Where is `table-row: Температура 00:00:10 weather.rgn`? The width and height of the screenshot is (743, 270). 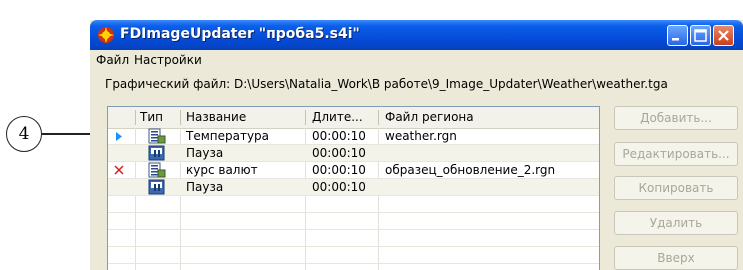
table-row: Температура 00:00:10 weather.rgn is located at coordinates (353, 136).